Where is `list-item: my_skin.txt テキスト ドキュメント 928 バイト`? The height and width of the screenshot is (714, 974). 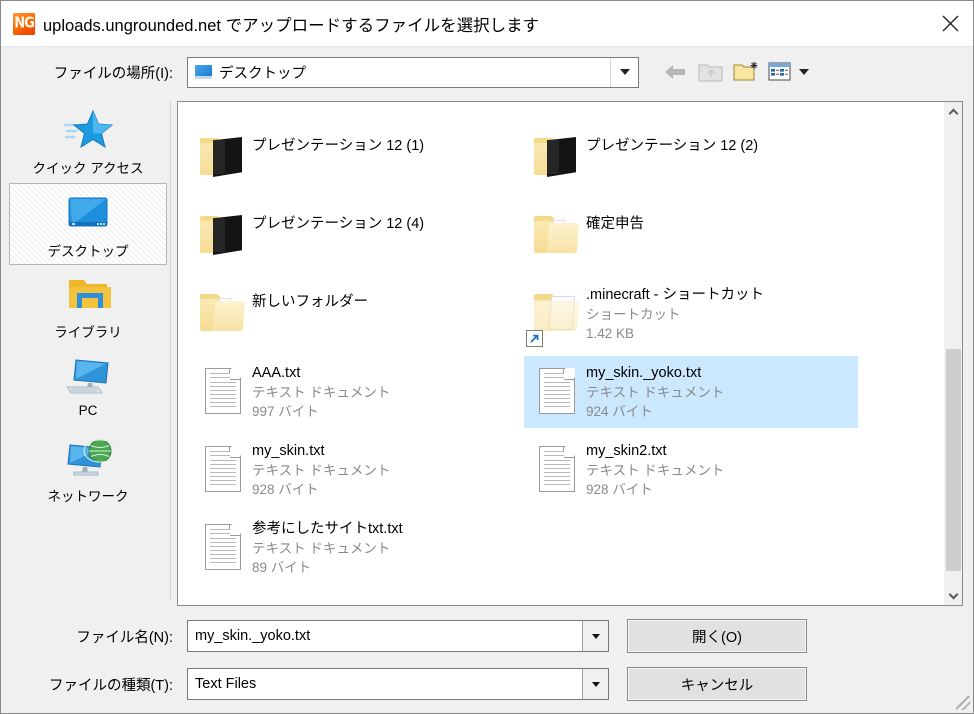 list-item: my_skin.txt テキスト ドキュメント 928 バイト is located at coordinates (357, 470).